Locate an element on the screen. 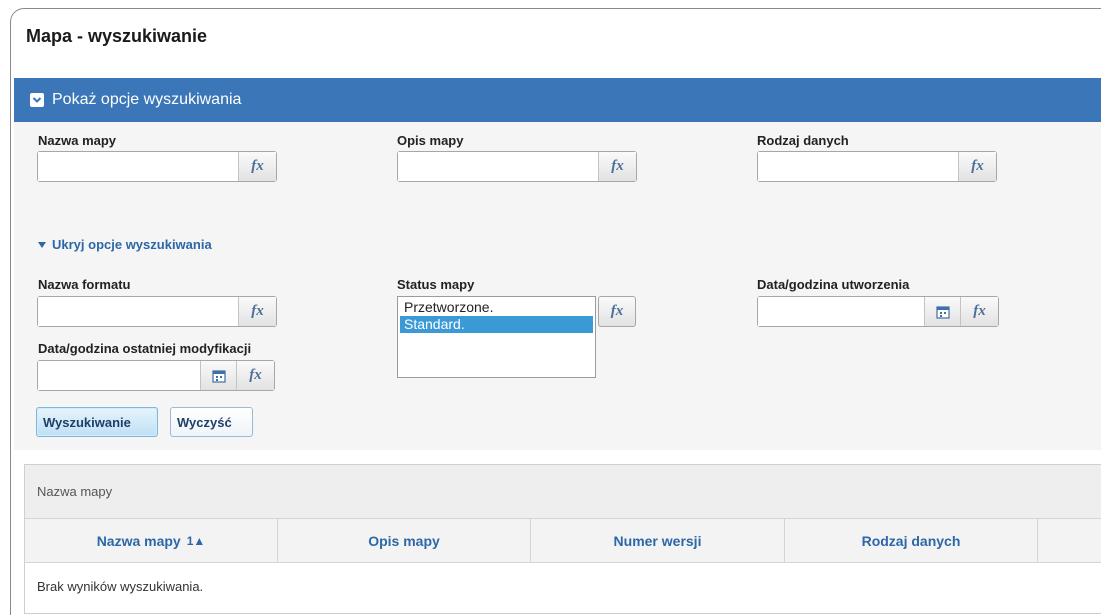  column-header-label: Nazwa mapy is located at coordinates (138, 540).